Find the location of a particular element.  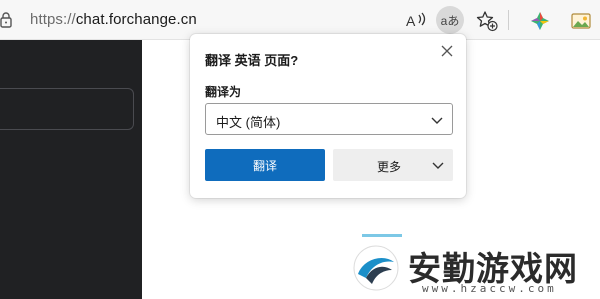

url-protocol: https:// is located at coordinates (53, 19).